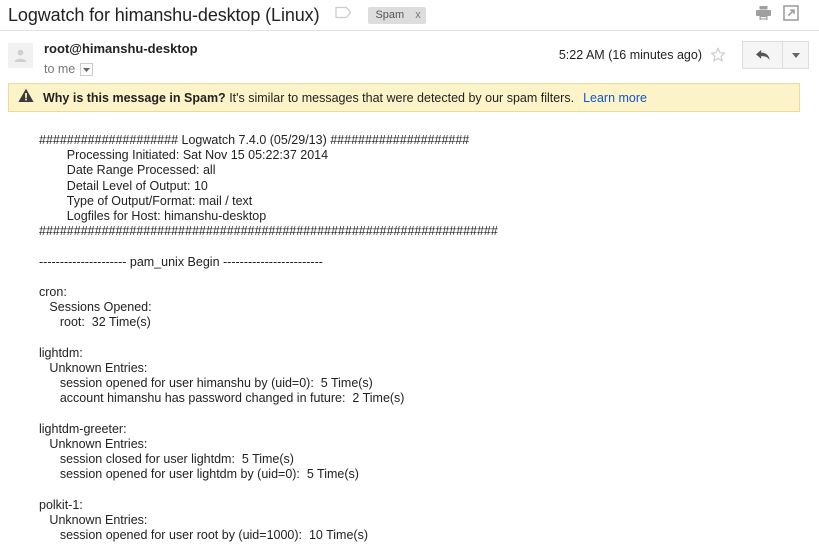 This screenshot has width=819, height=557. Describe the element at coordinates (301, 58) in the screenshot. I see `sender-block: root@himanshu-desktop to me` at that location.